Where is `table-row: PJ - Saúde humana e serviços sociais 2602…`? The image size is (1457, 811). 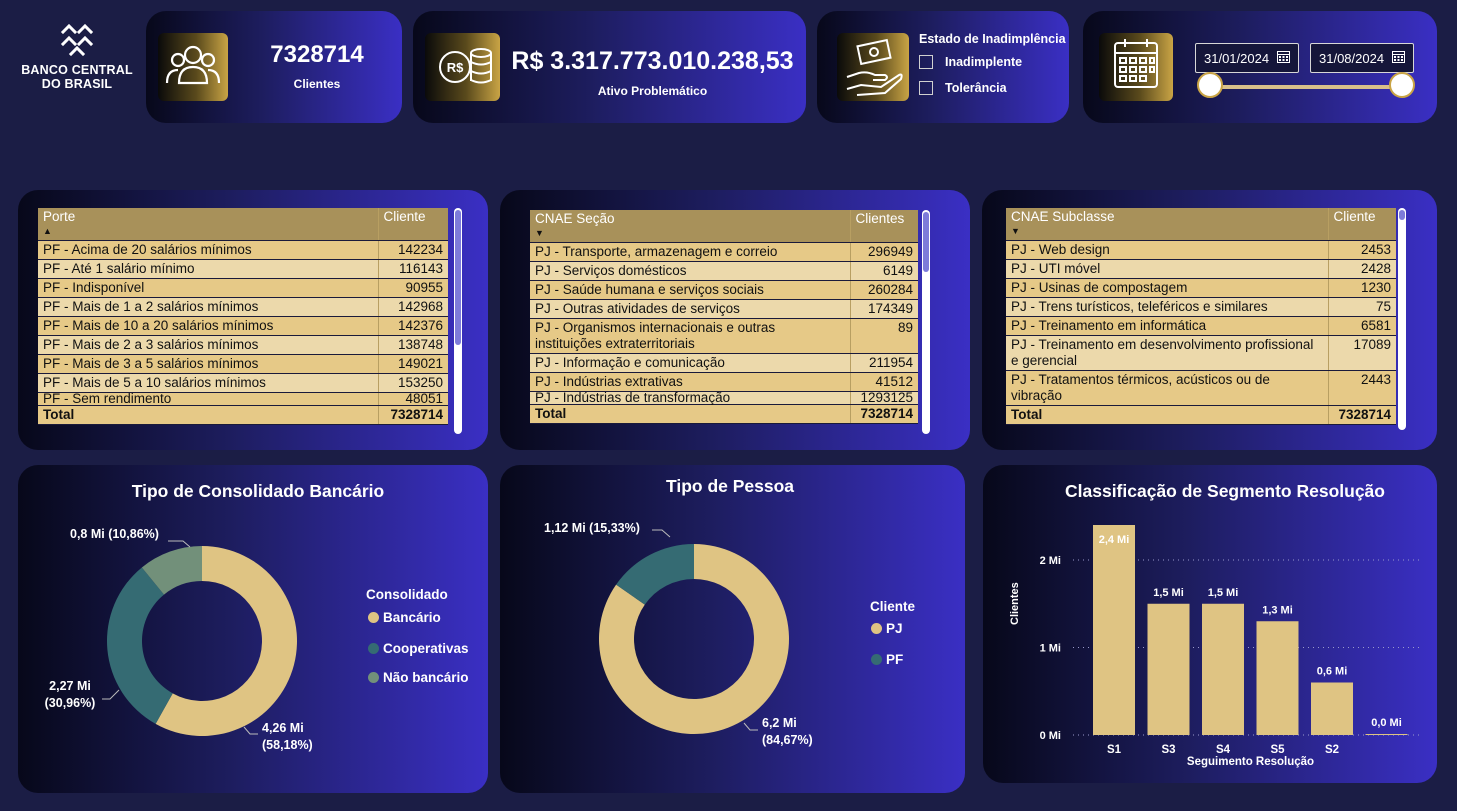
table-row: PJ - Saúde humana e serviços sociais 2602… is located at coordinates (724, 290).